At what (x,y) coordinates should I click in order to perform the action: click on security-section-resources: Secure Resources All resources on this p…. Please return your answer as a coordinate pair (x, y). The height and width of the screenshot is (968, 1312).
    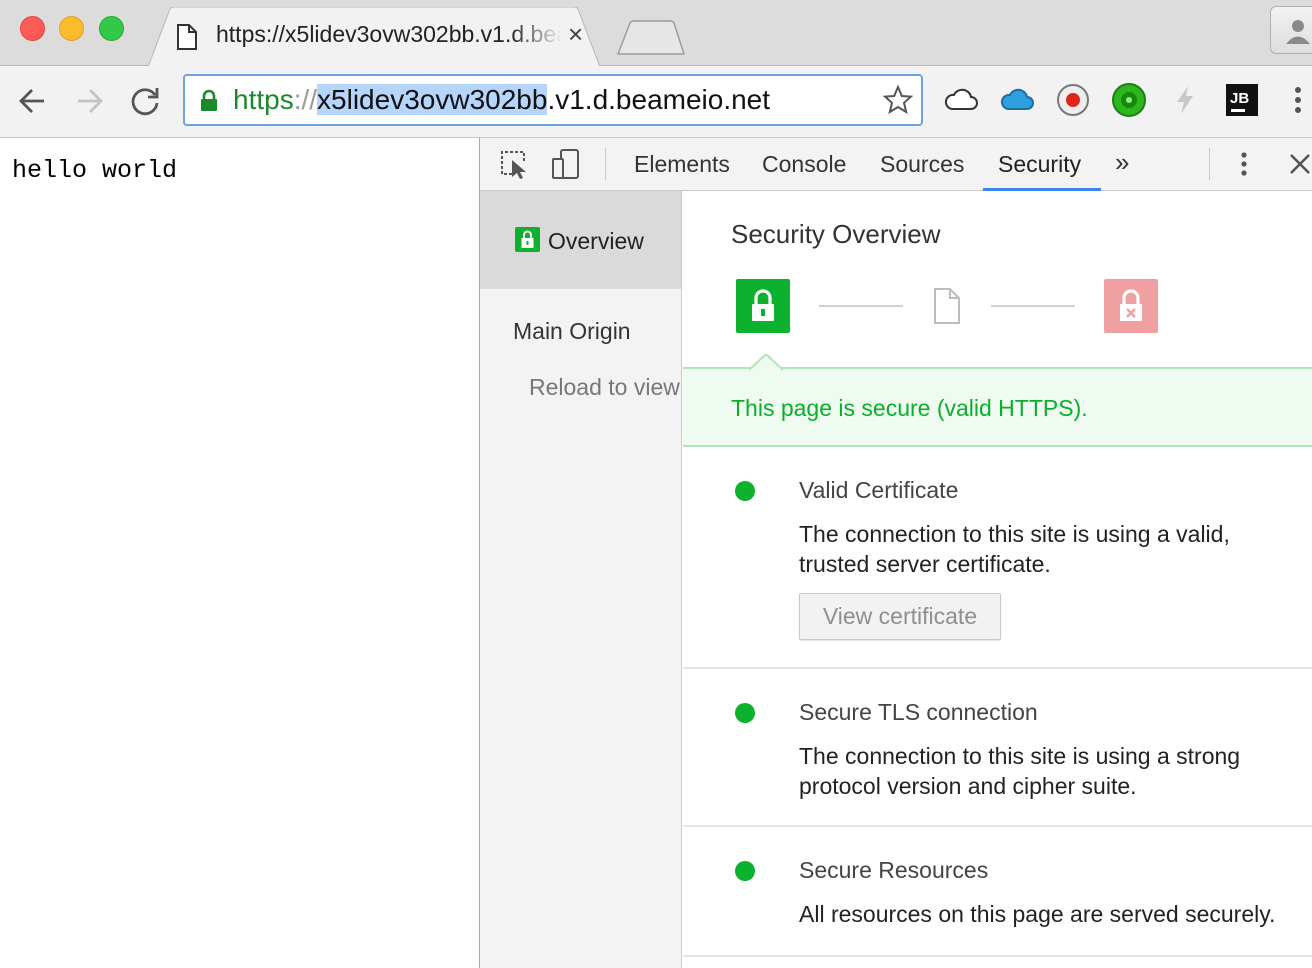
    Looking at the image, I should click on (997, 892).